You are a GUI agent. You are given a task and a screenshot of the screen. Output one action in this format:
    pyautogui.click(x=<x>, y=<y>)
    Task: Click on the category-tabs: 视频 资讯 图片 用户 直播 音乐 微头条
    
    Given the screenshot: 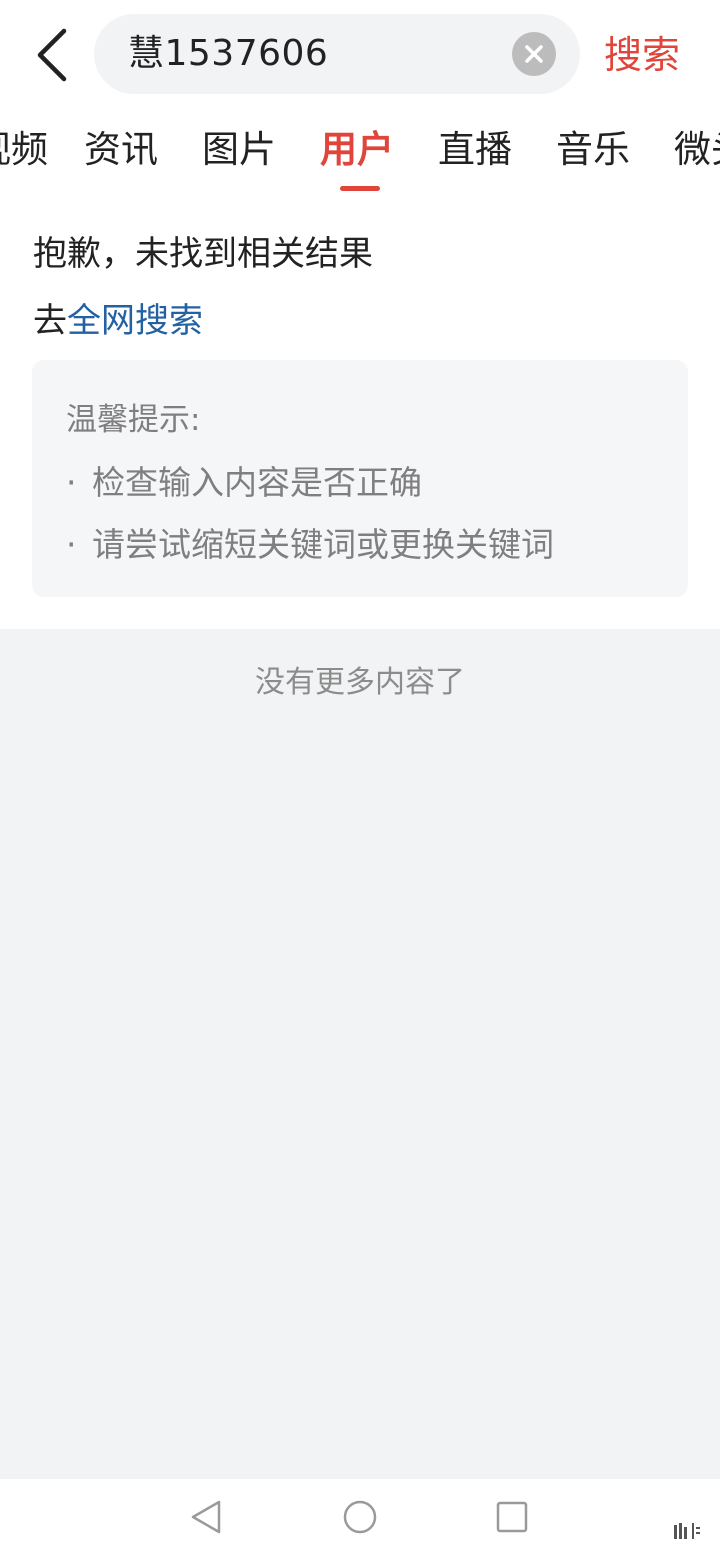 What is the action you would take?
    pyautogui.click(x=360, y=155)
    